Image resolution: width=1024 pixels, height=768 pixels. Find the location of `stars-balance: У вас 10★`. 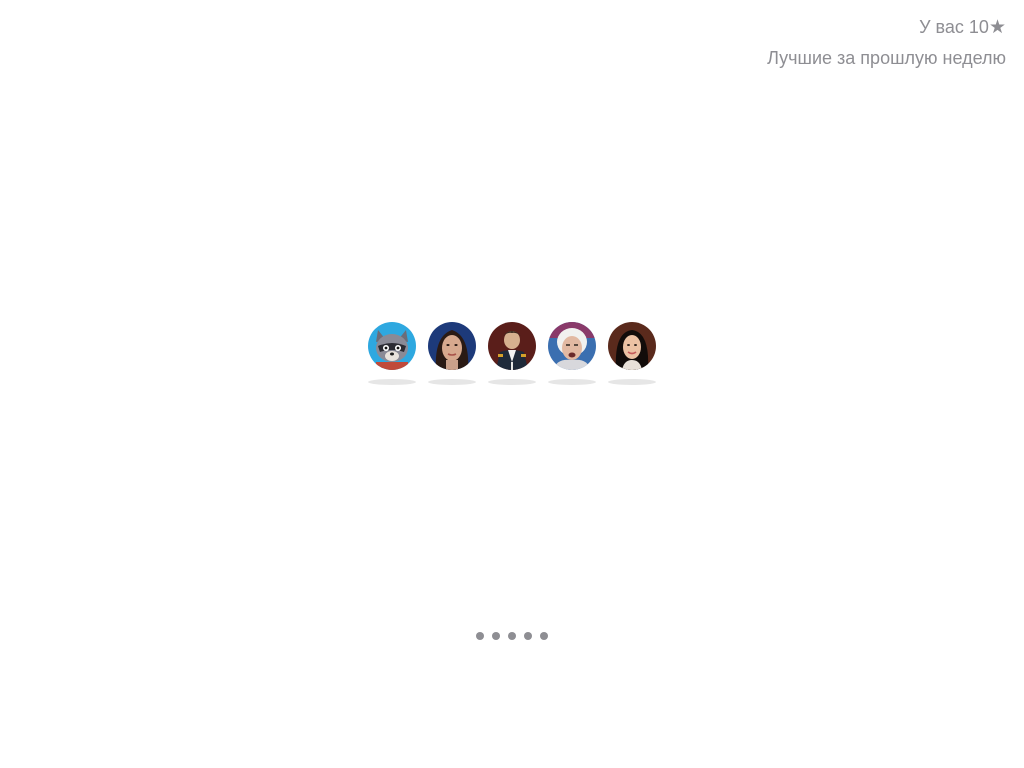

stars-balance: У вас 10★ is located at coordinates (962, 27).